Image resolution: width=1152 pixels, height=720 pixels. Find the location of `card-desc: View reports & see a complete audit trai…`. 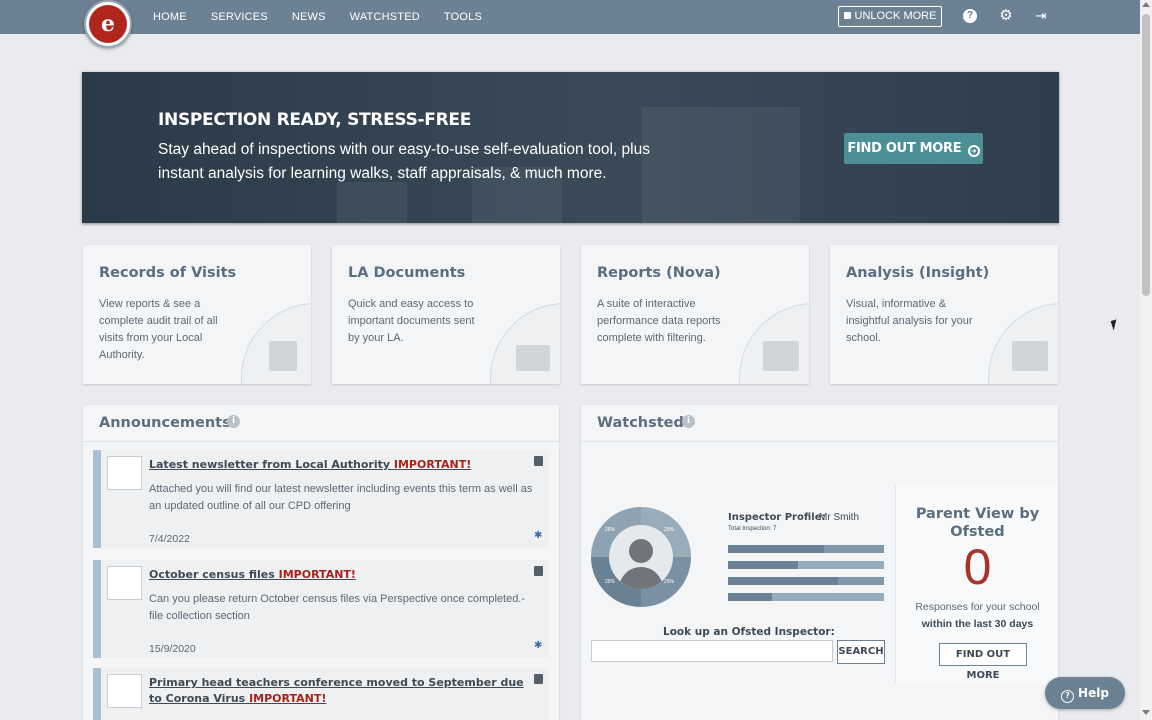

card-desc: View reports & see a complete audit trai… is located at coordinates (158, 329).